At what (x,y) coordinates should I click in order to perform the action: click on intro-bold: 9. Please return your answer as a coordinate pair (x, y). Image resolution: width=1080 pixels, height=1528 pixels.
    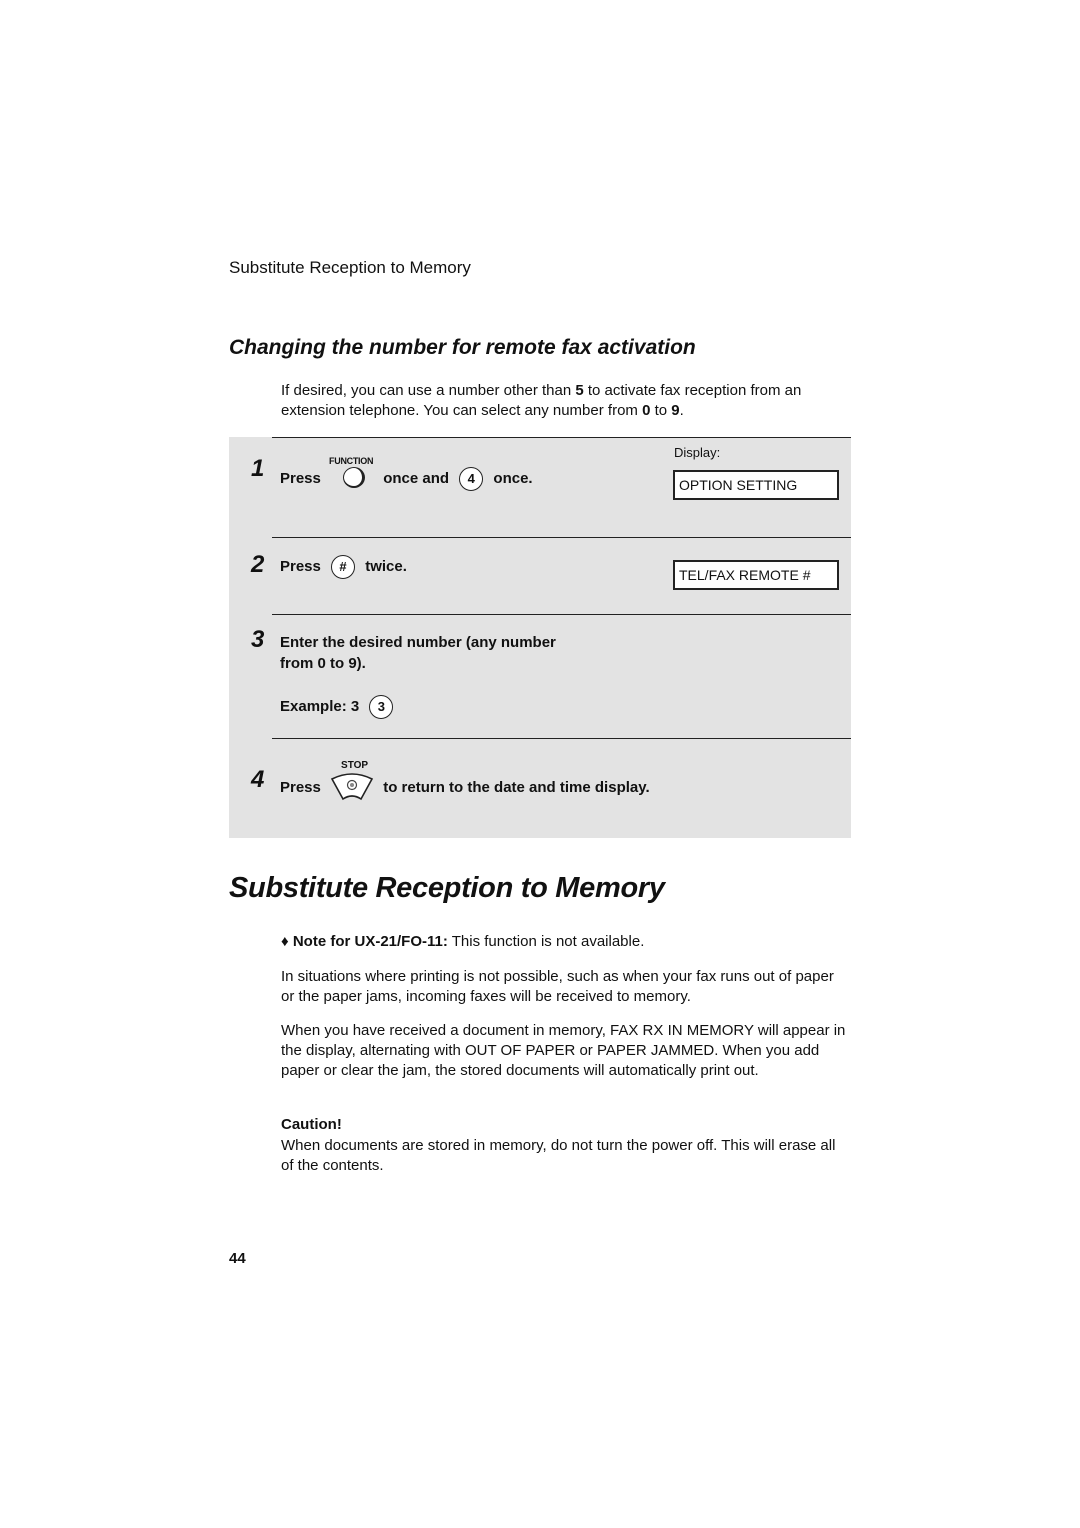
    Looking at the image, I should click on (675, 410).